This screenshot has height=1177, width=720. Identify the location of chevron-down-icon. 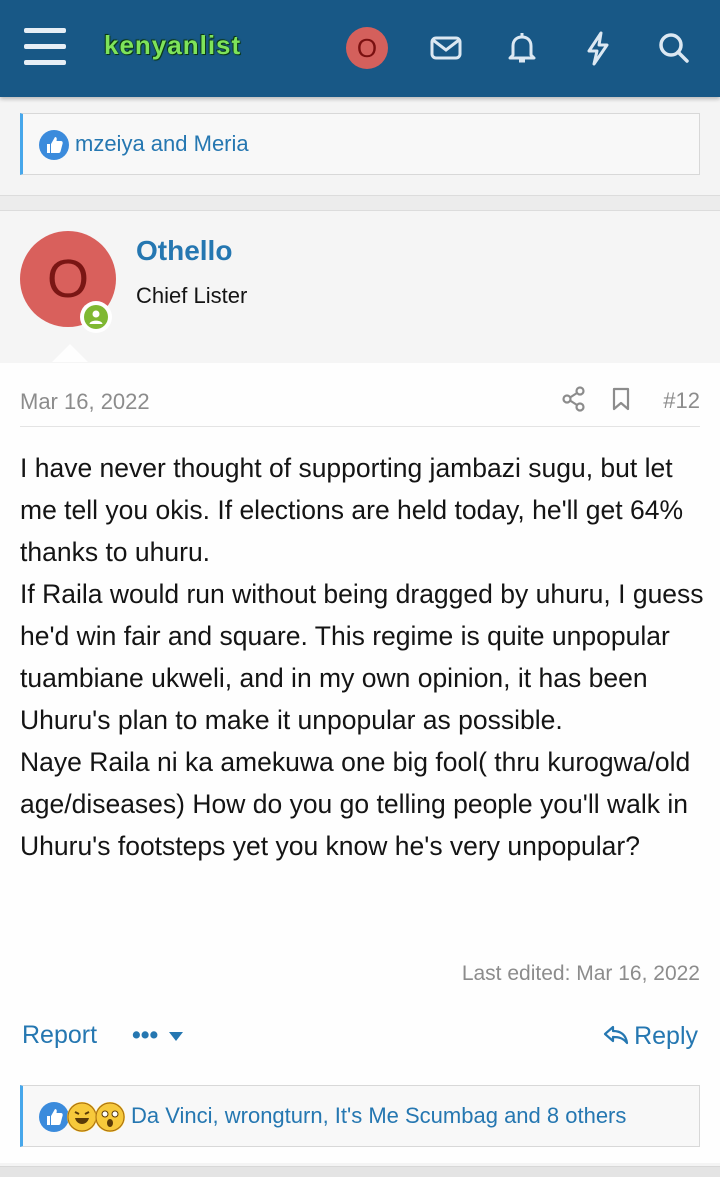
(176, 1036).